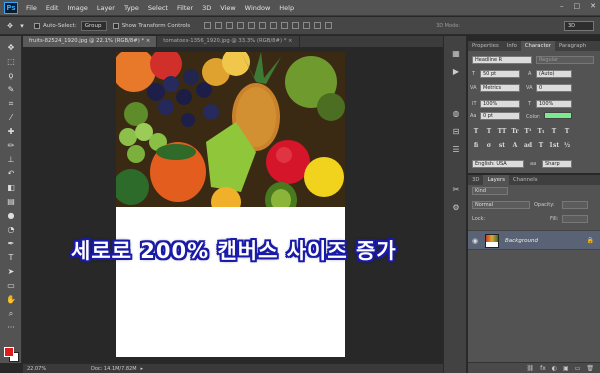 This screenshot has width=600, height=373. What do you see at coordinates (501, 205) in the screenshot?
I see `blend-mode-select: Normal` at bounding box center [501, 205].